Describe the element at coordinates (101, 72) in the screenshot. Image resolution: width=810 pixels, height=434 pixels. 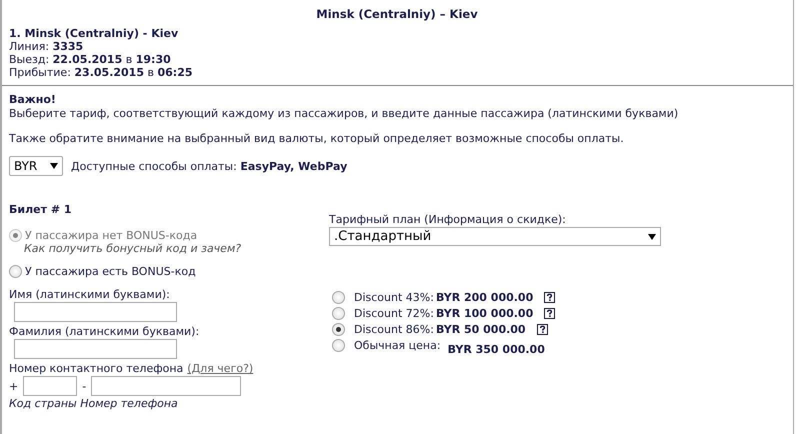
I see `trip-detail: Прибытие: 23.05.2015 в 06:25` at that location.